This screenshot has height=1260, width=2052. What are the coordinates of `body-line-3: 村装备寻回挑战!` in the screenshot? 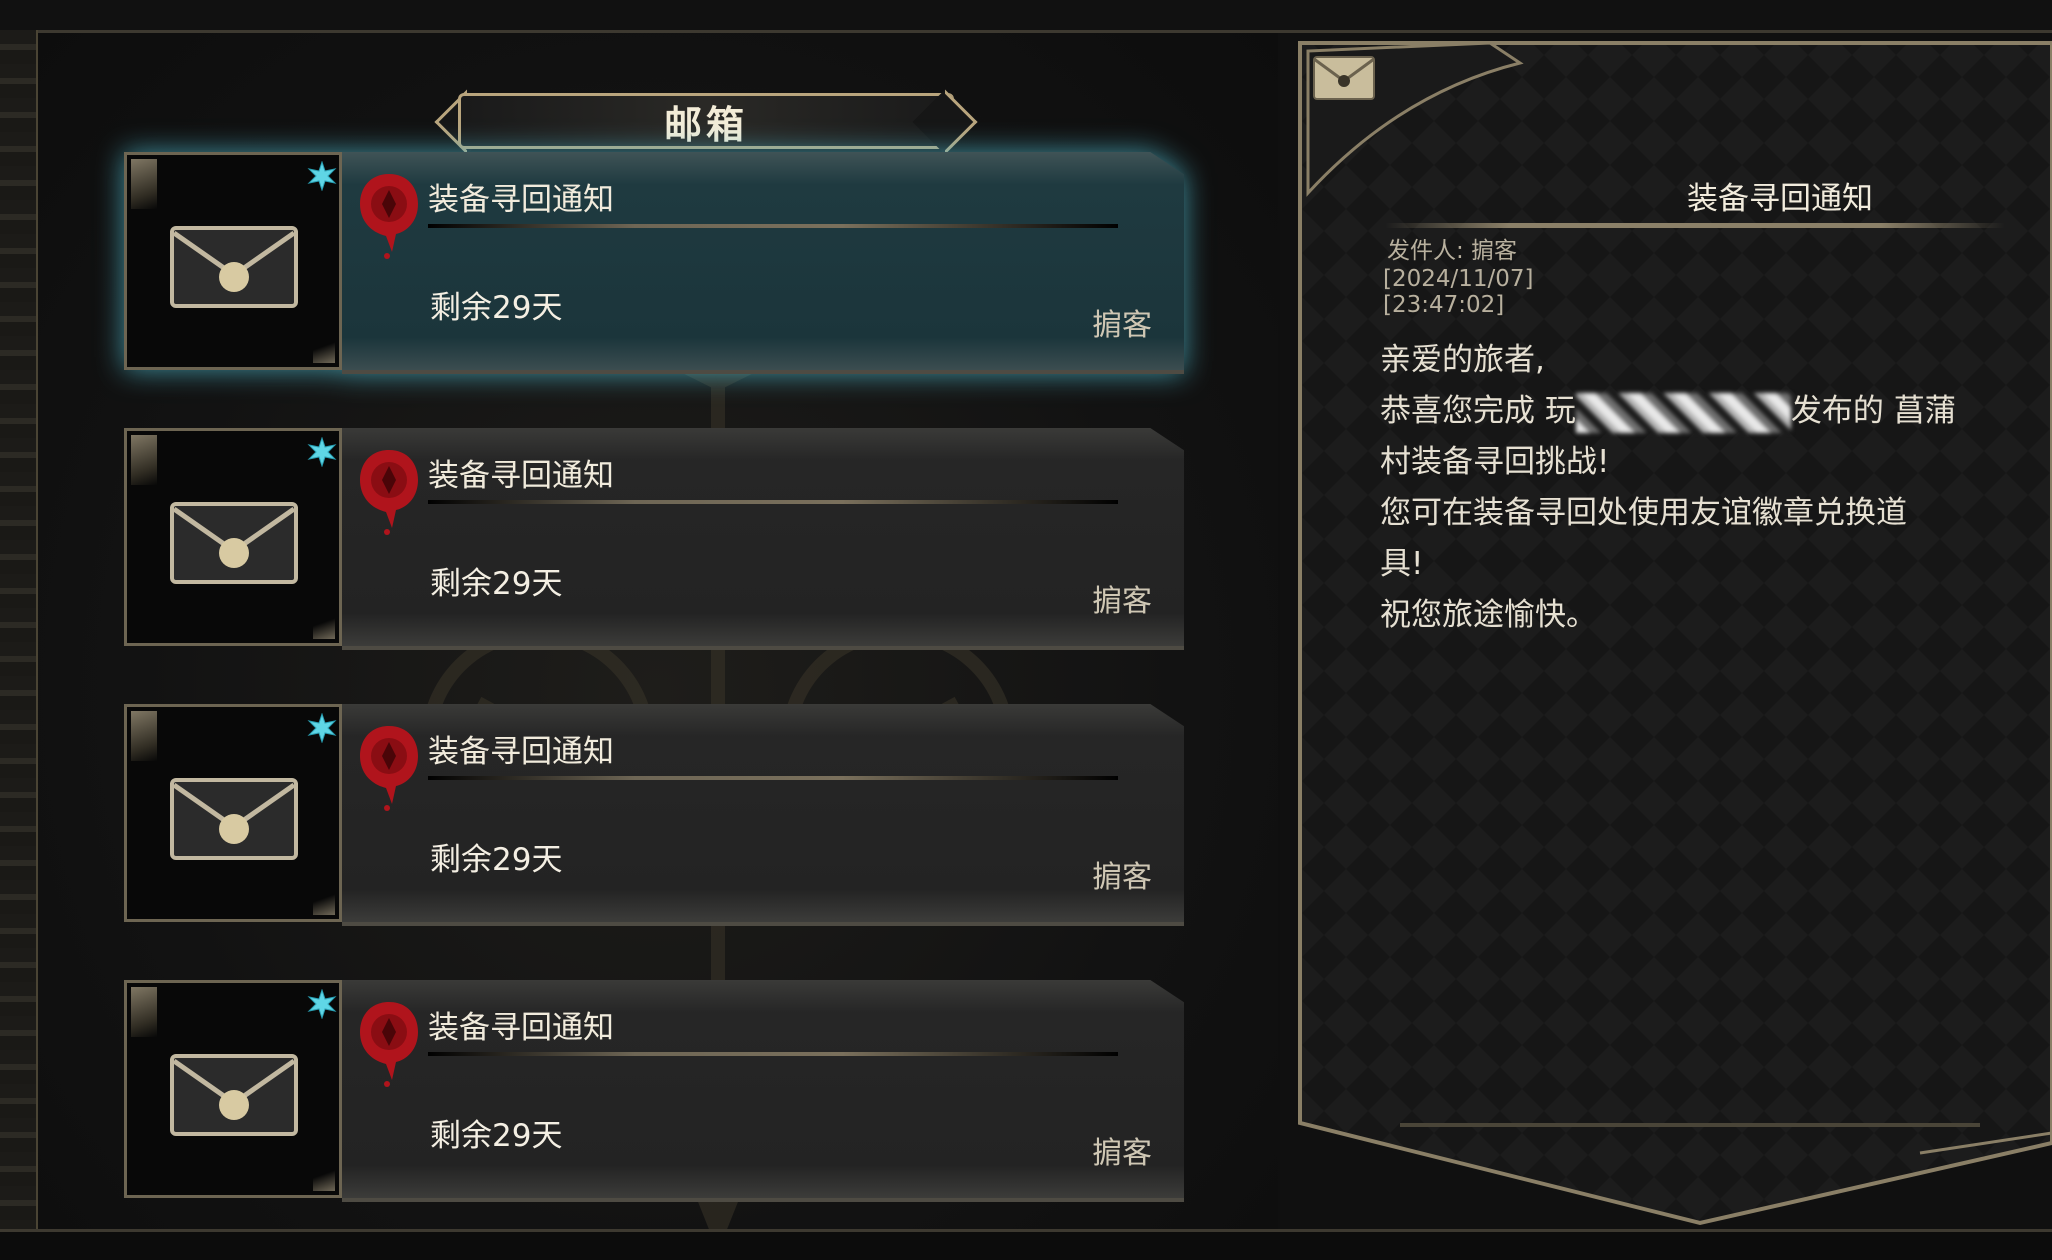 It's located at (1495, 462).